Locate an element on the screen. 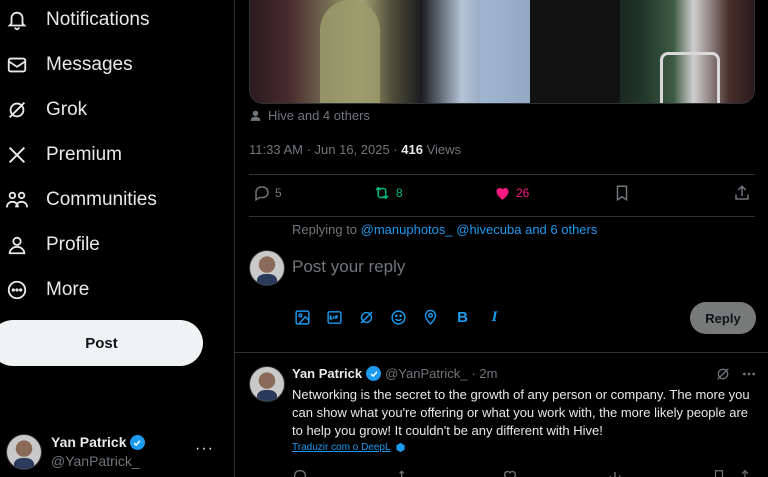 The image size is (768, 477). location-icon is located at coordinates (430, 317).